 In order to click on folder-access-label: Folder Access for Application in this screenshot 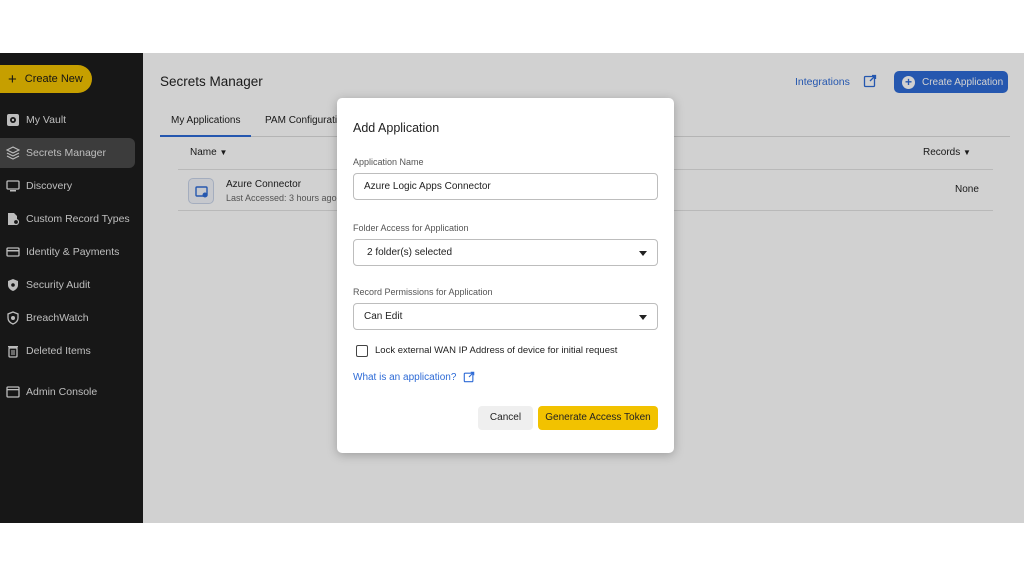, I will do `click(411, 228)`.